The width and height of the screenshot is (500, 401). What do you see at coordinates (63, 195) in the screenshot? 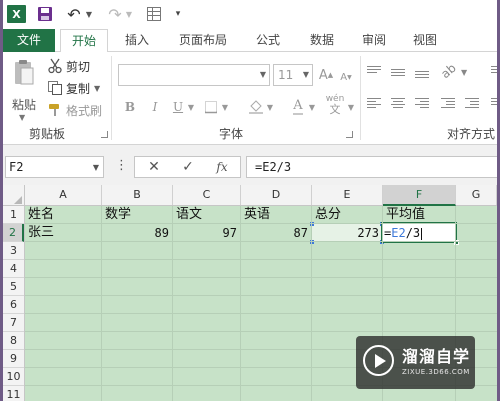
I see `column-header-a: A` at bounding box center [63, 195].